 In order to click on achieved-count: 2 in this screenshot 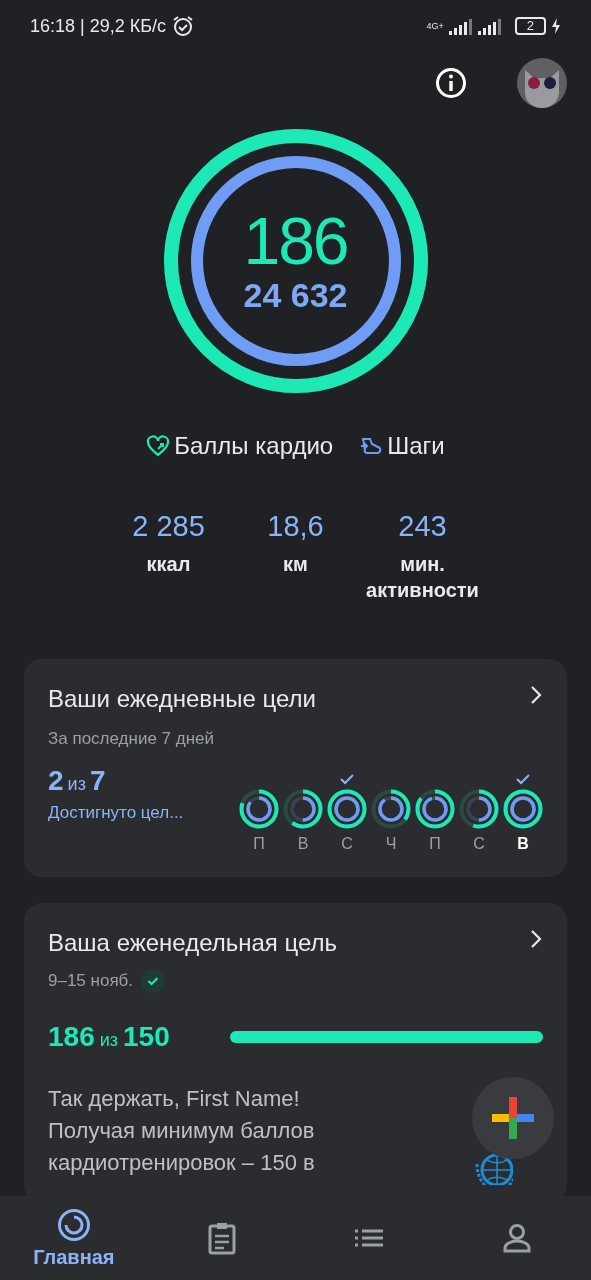, I will do `click(56, 781)`.